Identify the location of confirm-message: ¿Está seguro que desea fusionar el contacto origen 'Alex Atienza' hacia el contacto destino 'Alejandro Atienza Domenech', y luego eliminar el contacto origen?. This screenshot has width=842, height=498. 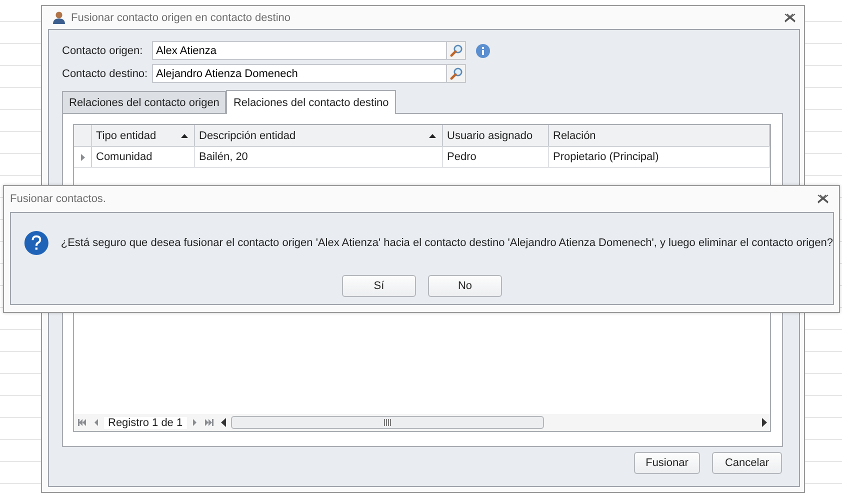
(446, 243).